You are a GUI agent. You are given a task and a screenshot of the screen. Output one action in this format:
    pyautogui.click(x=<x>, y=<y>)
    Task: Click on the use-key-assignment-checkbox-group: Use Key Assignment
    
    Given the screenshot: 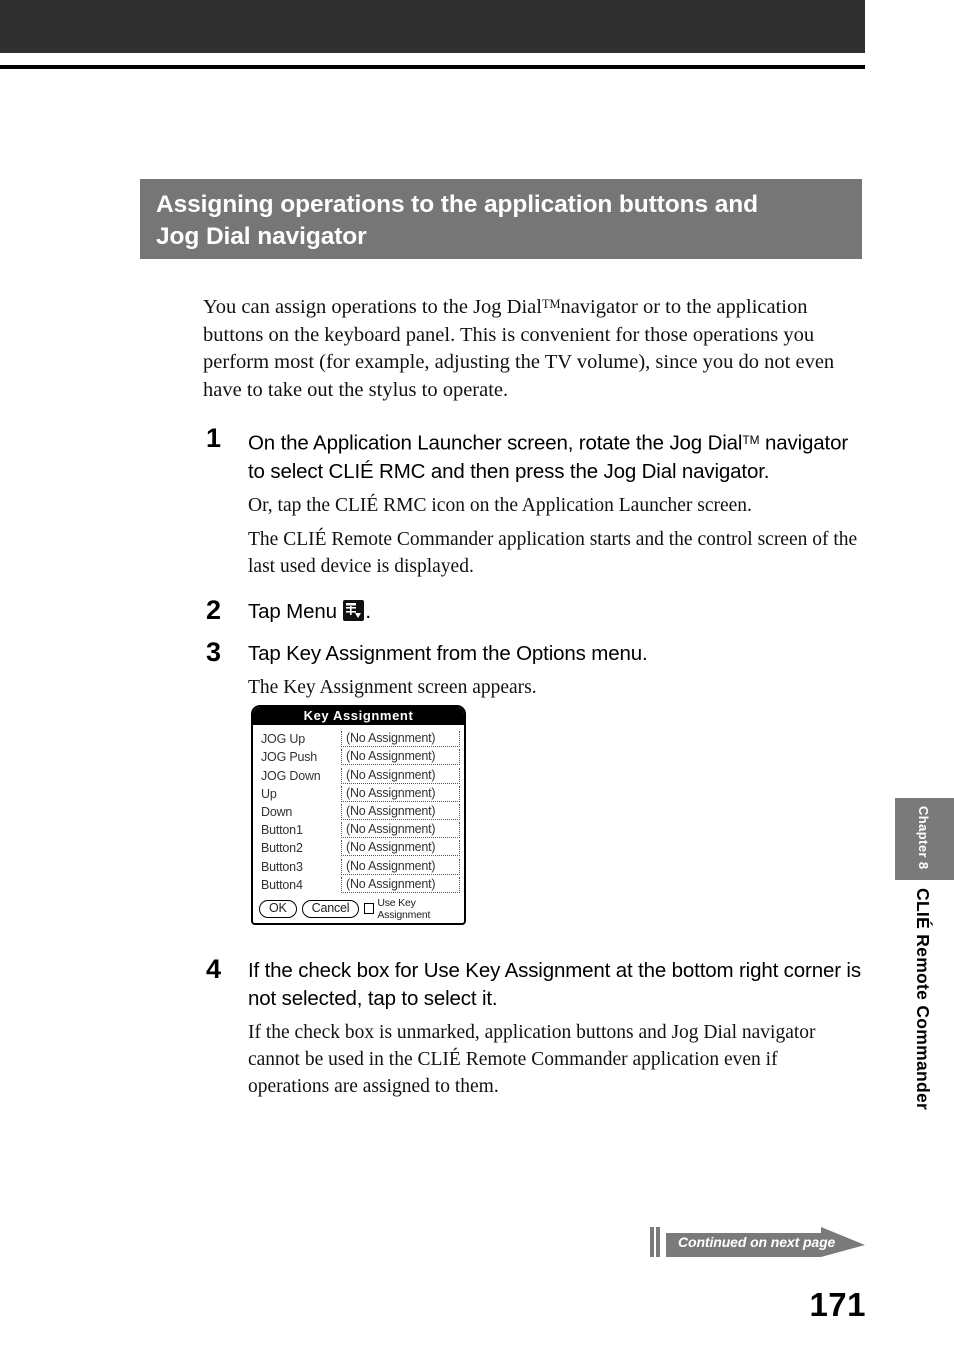 What is the action you would take?
    pyautogui.click(x=412, y=909)
    